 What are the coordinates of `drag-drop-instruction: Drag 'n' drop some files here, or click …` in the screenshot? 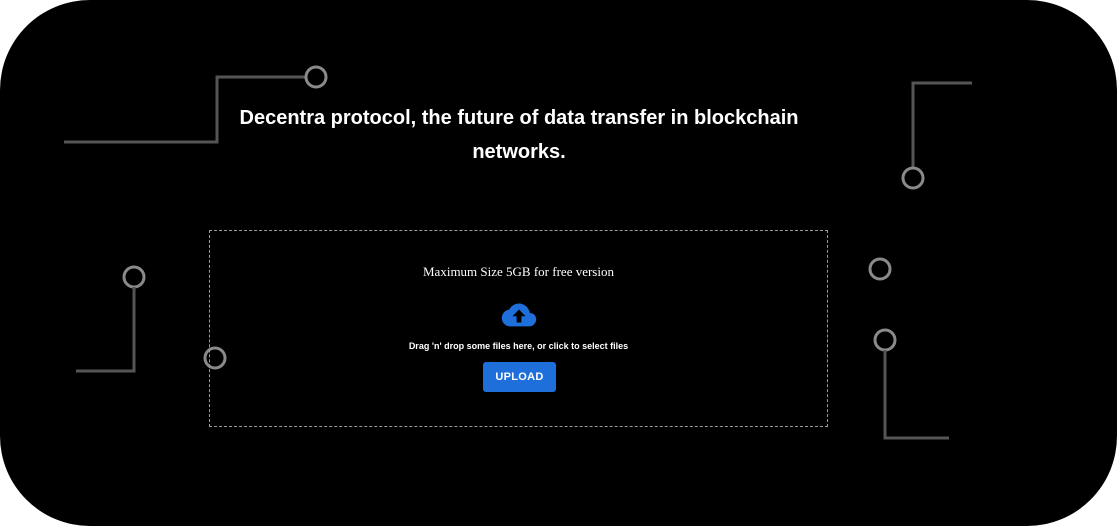 It's located at (518, 346).